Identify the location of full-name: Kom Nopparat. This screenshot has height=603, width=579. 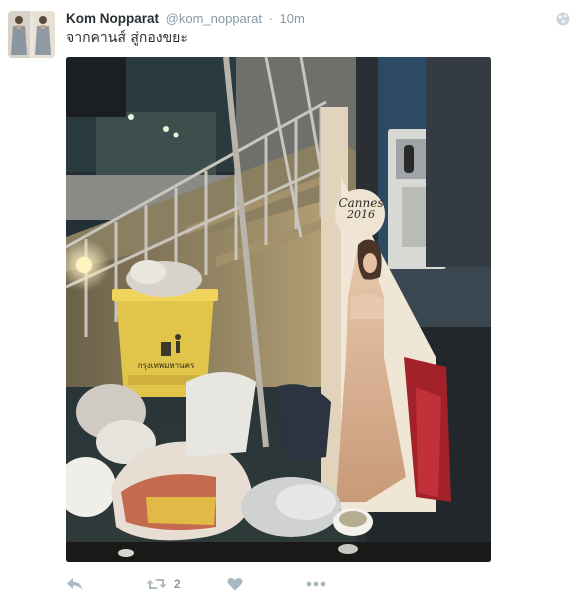
(112, 18).